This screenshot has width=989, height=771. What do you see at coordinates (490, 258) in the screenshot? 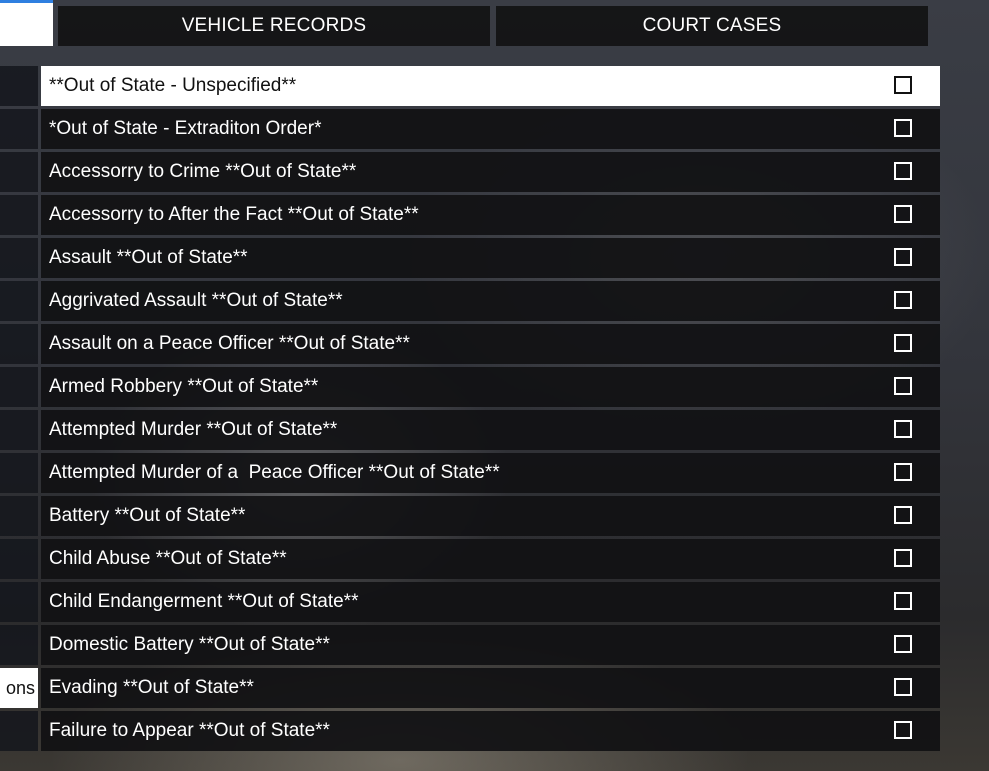
I see `charge-row: Assault **Out of State**` at bounding box center [490, 258].